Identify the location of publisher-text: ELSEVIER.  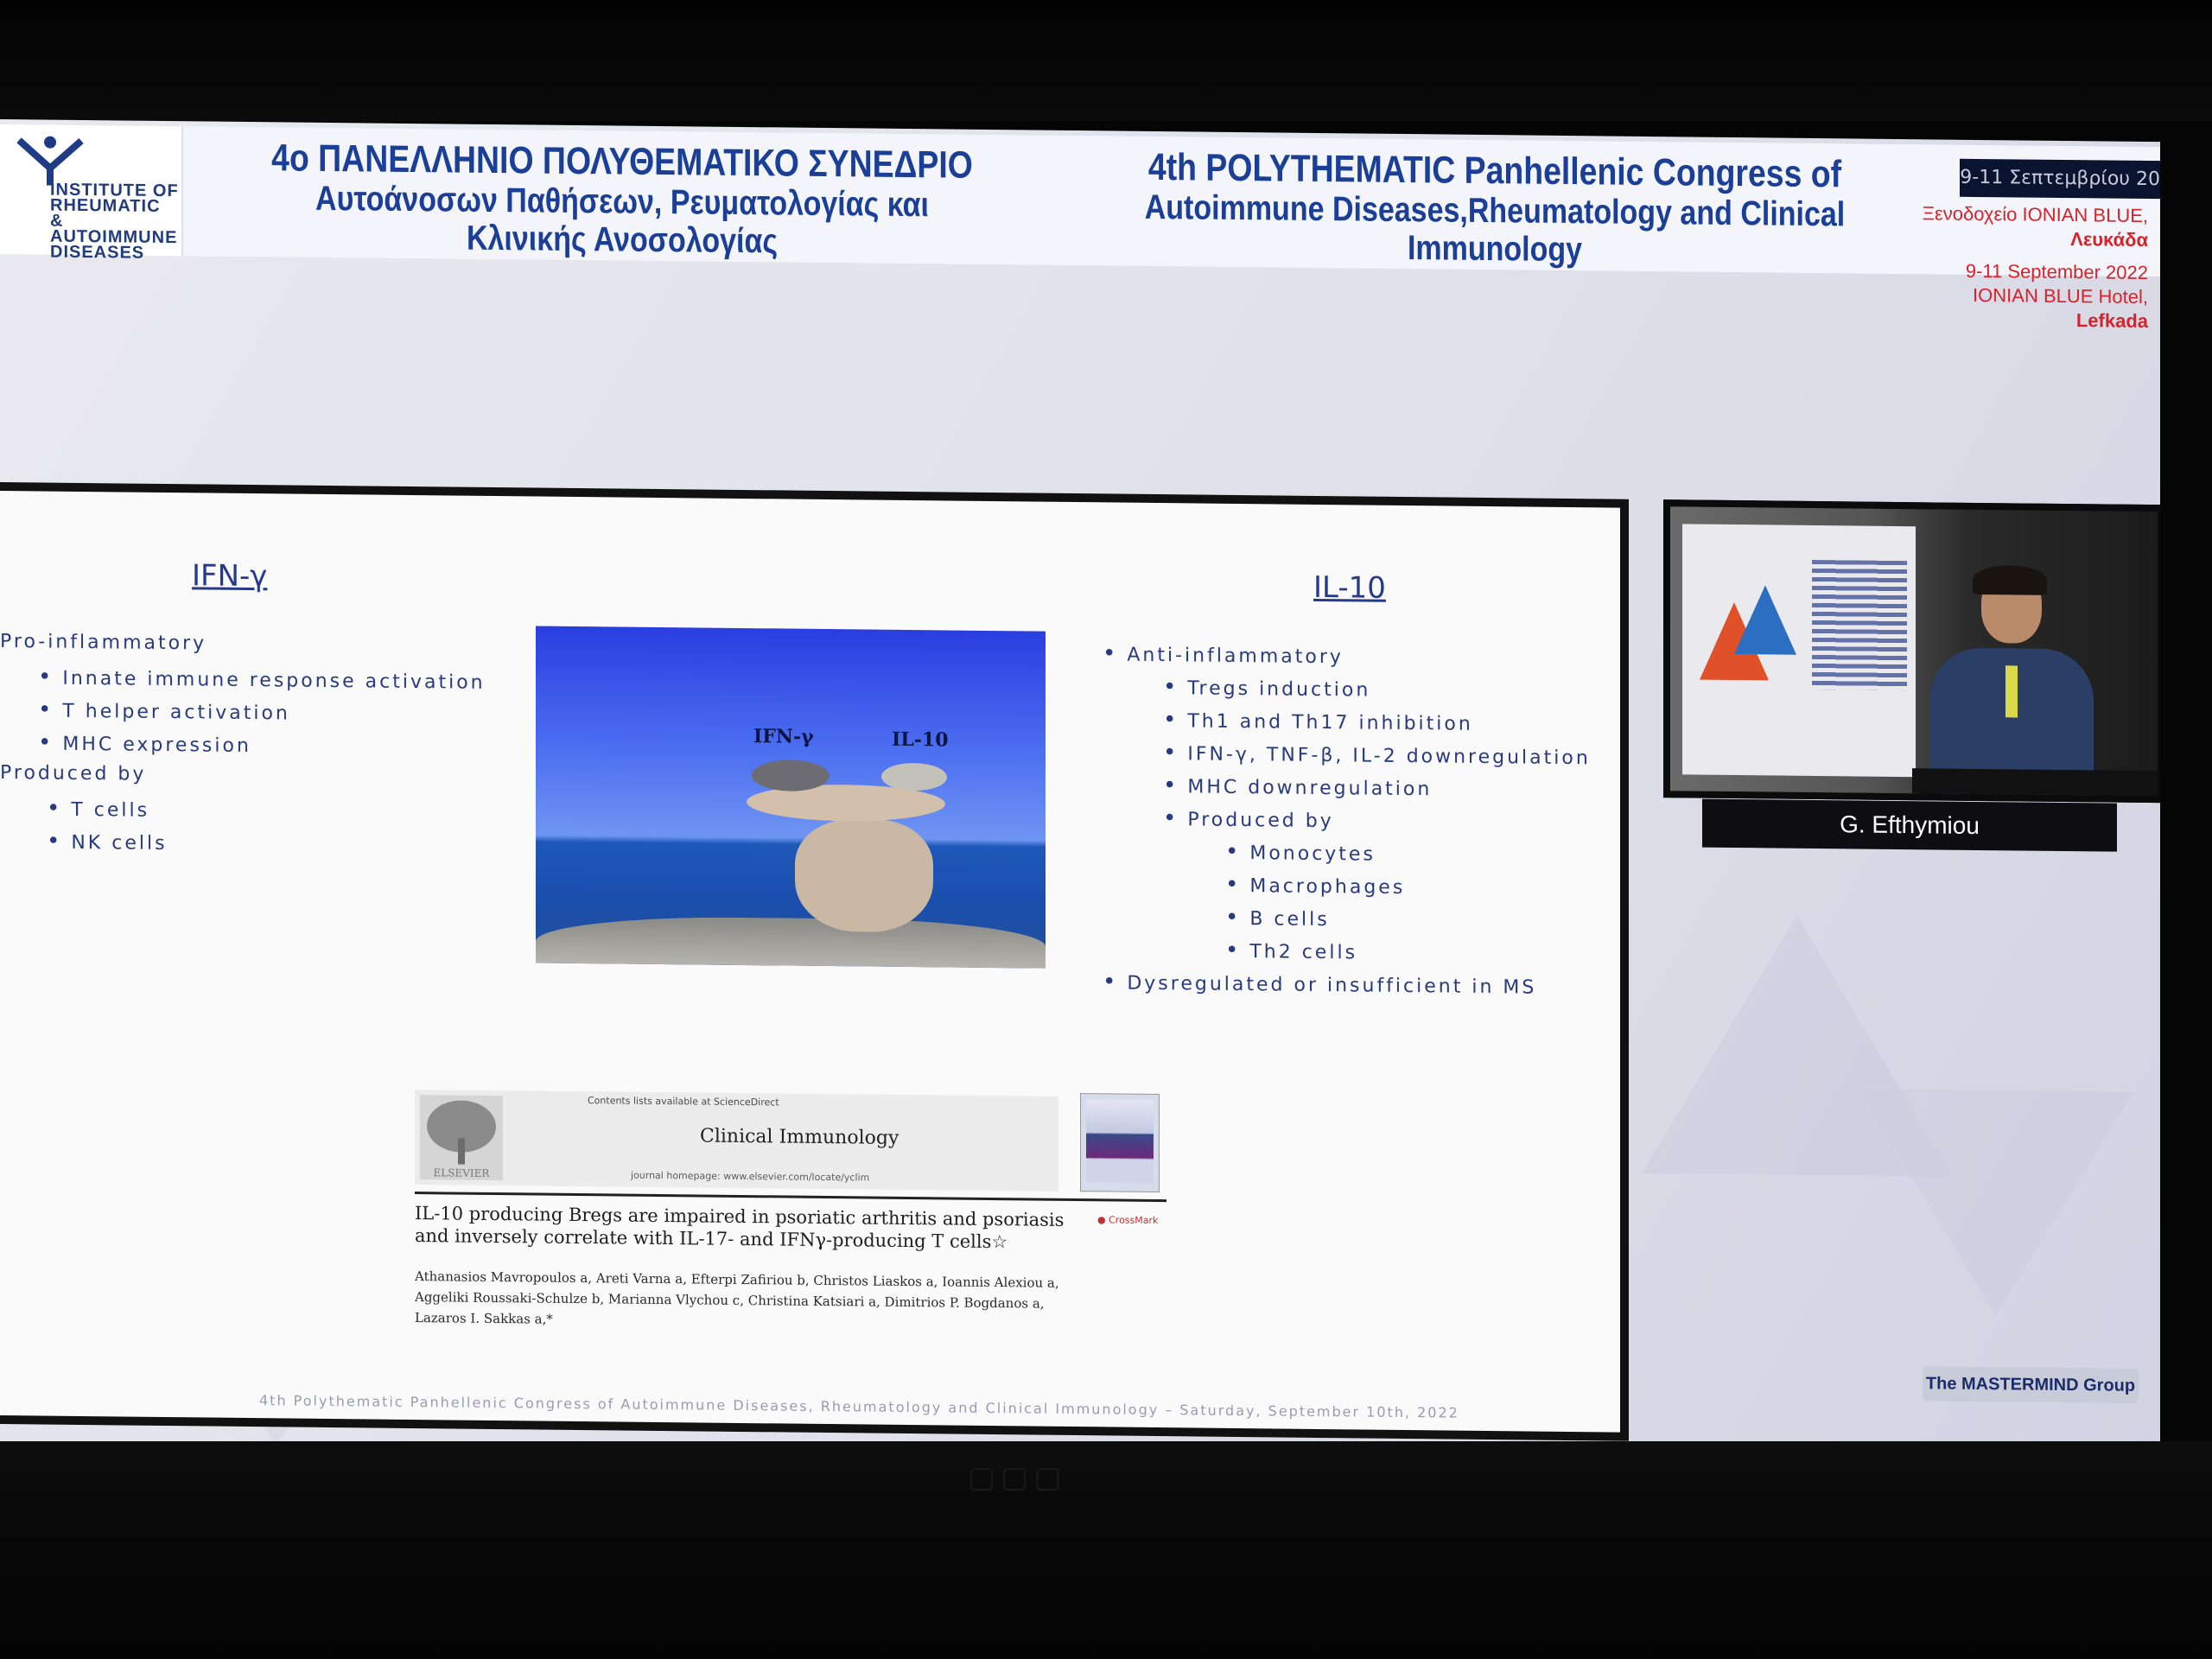
(462, 1172).